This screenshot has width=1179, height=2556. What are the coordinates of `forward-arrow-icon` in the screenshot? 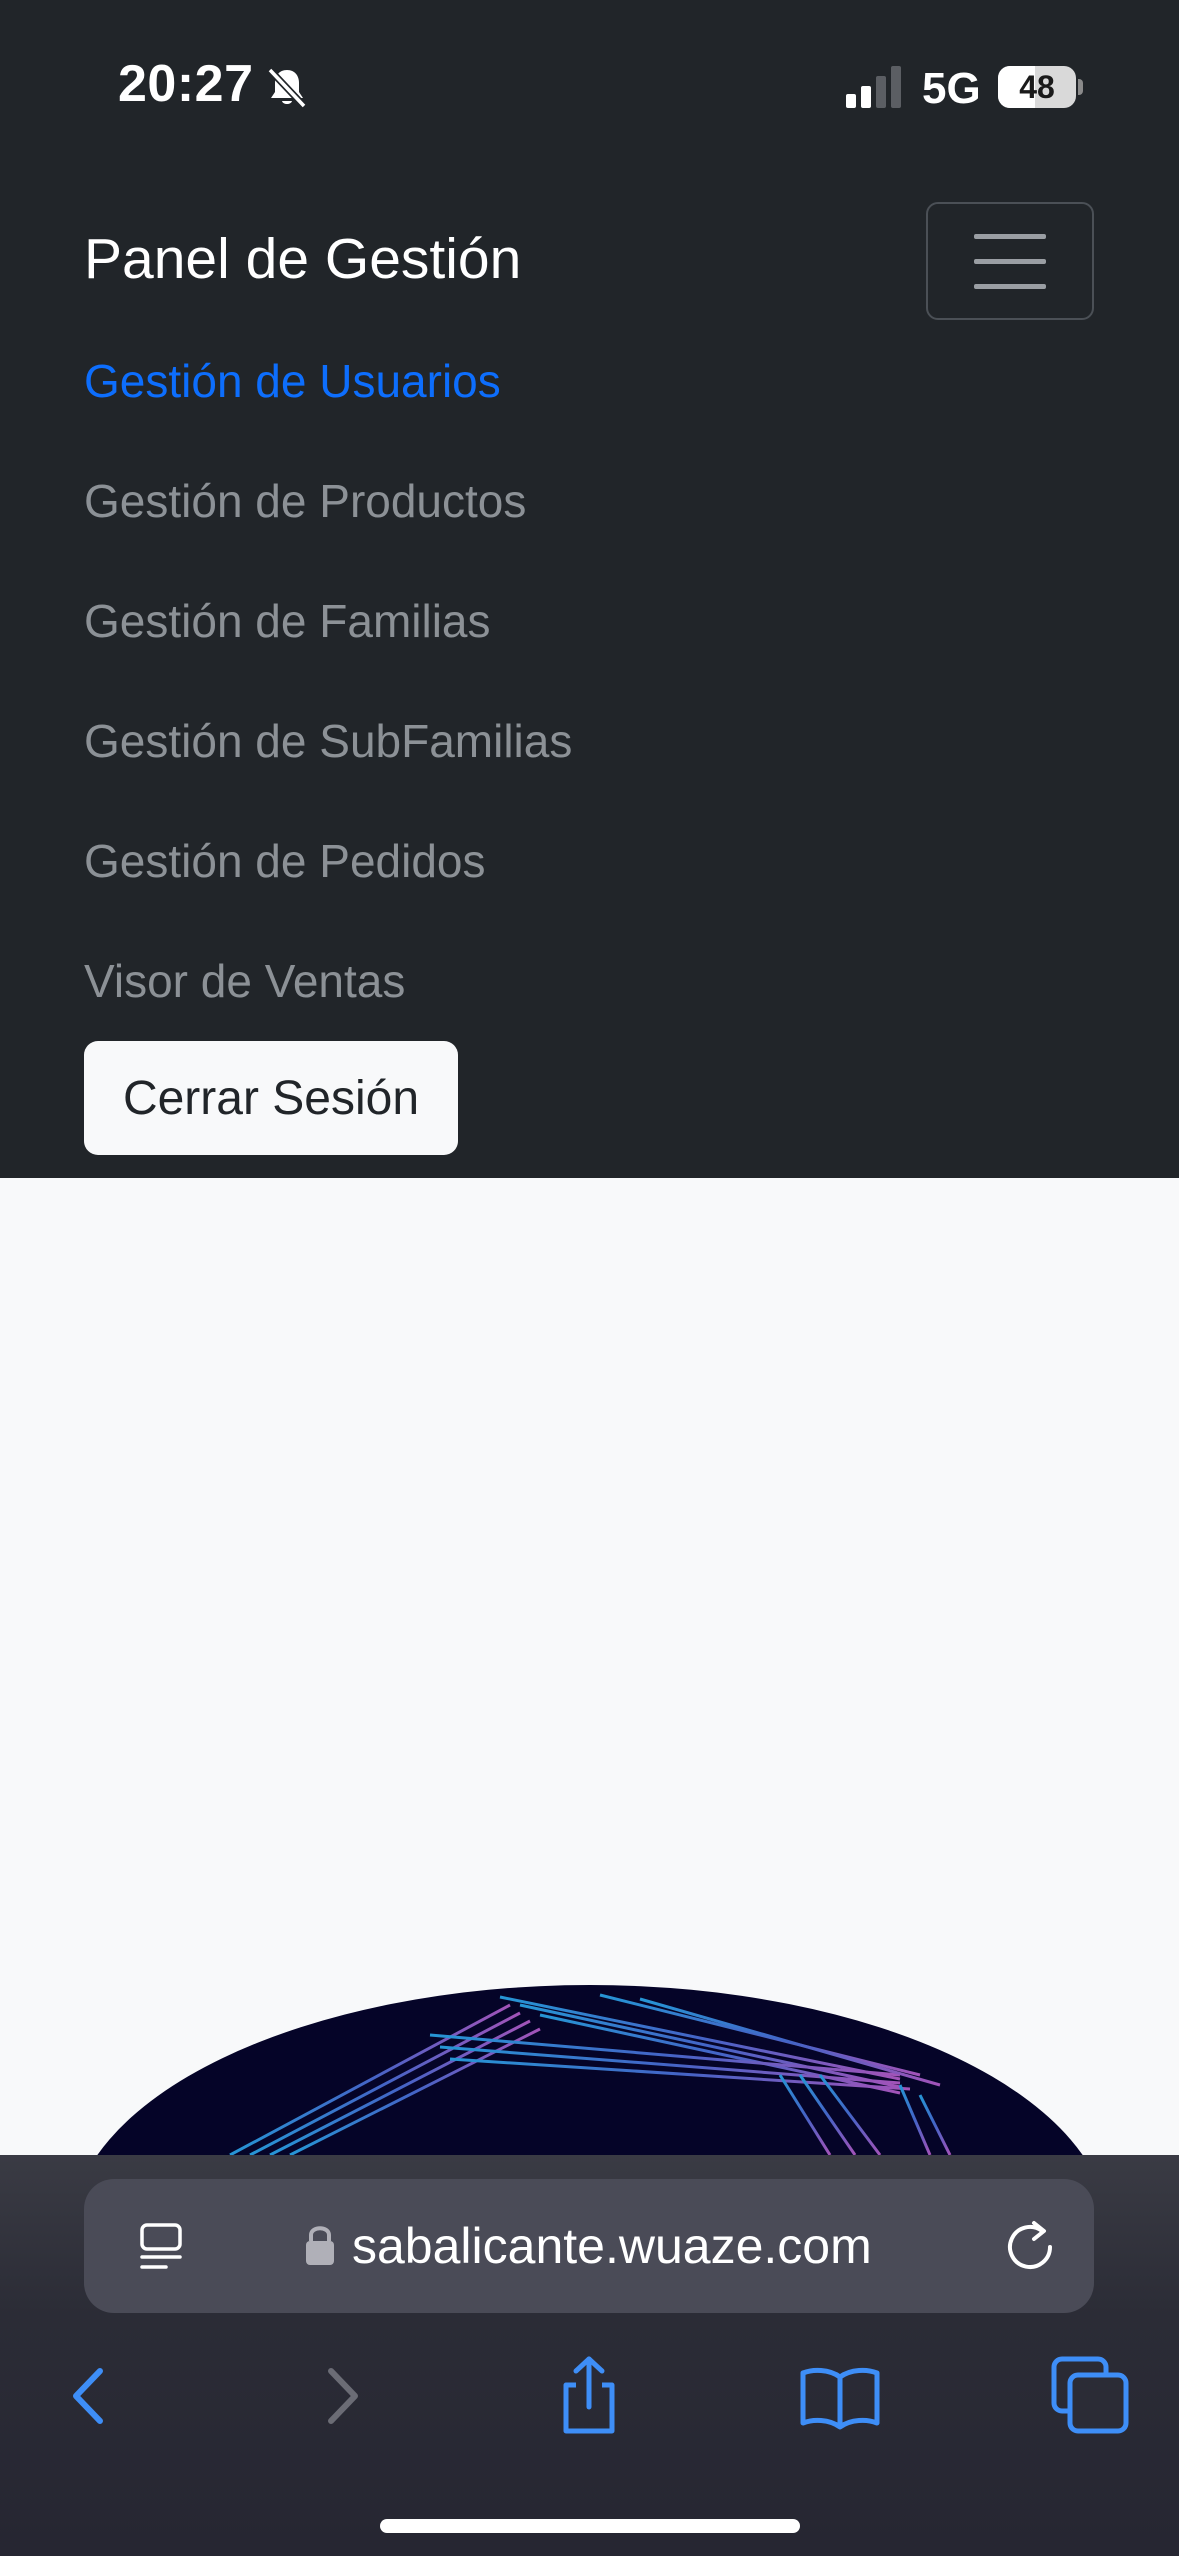 It's located at (342, 2396).